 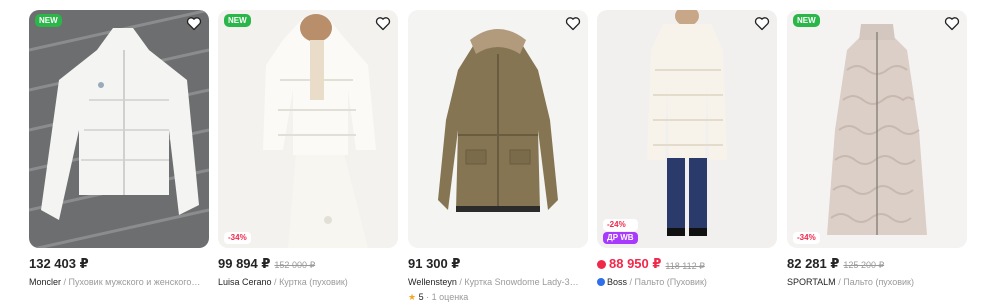 I want to click on price-row: 82 281 ₽ 125 200 ₽, so click(x=877, y=264).